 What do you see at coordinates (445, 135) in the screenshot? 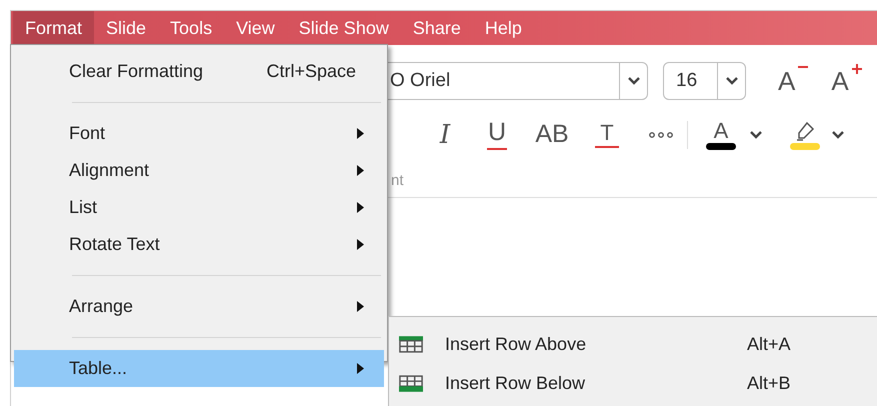
I see `italic-button: I` at bounding box center [445, 135].